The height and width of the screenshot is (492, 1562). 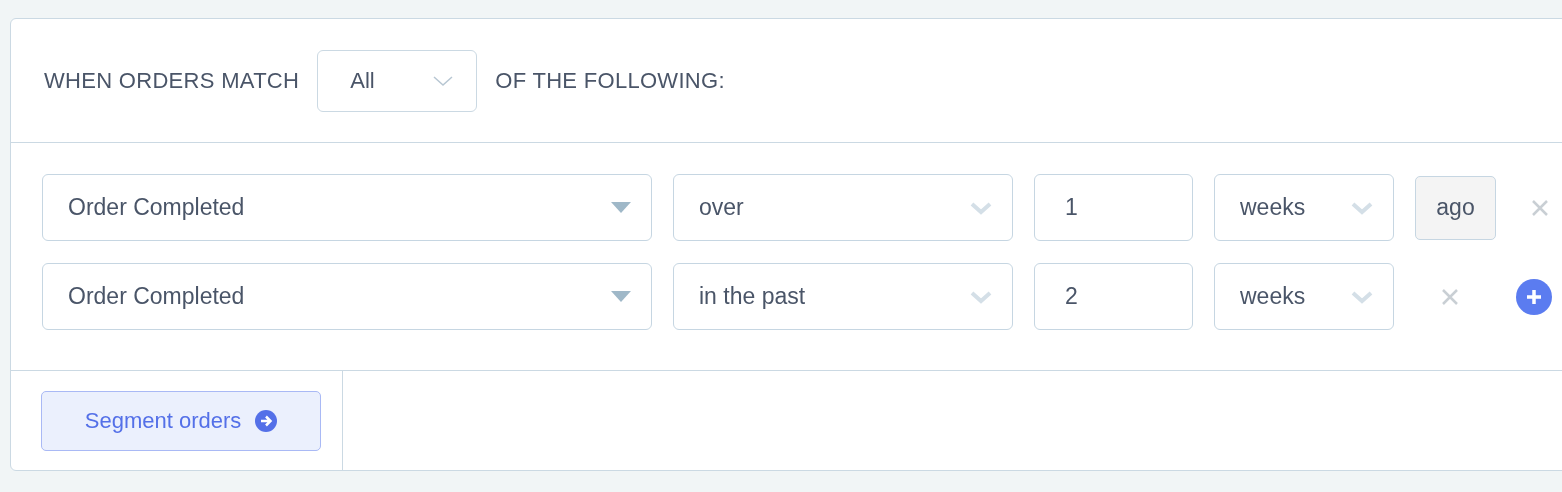 I want to click on value-input: 2, so click(x=1113, y=296).